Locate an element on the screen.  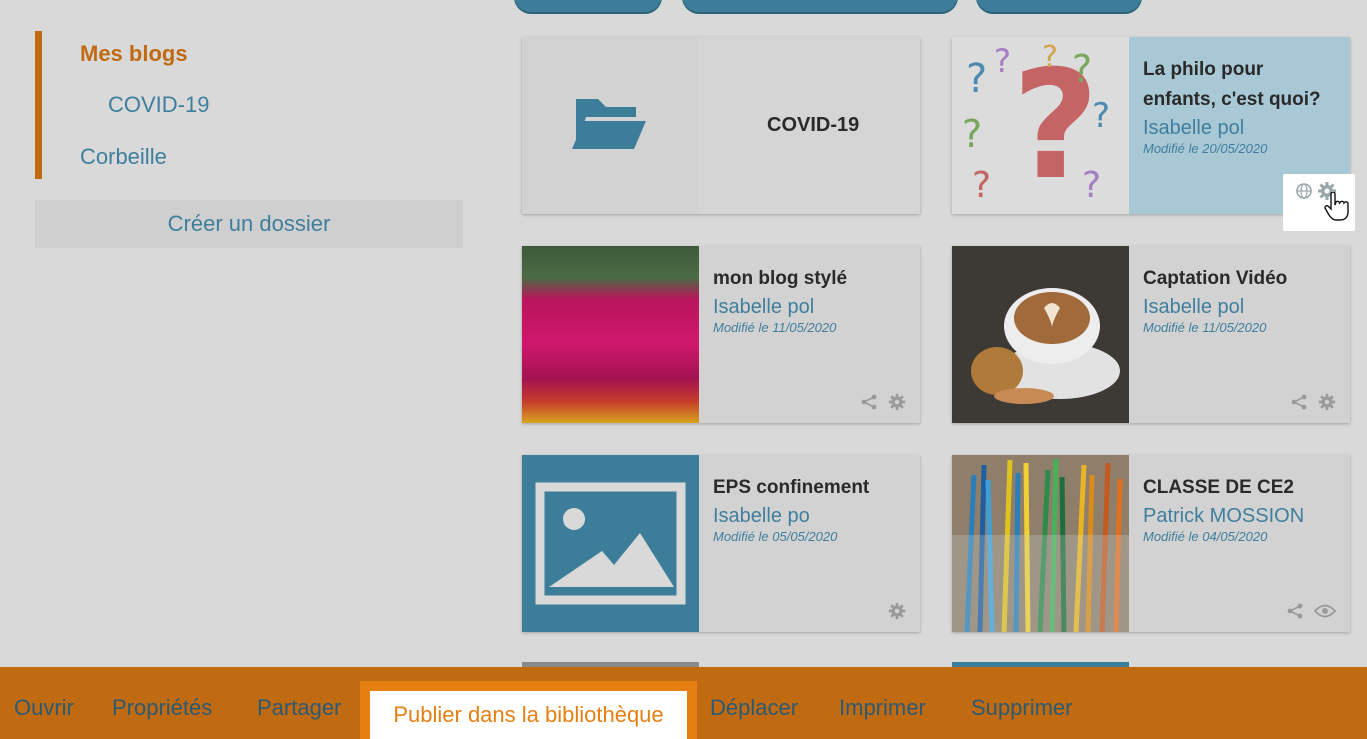
sidebar-item-covid-19: COVID-19 is located at coordinates (158, 105).